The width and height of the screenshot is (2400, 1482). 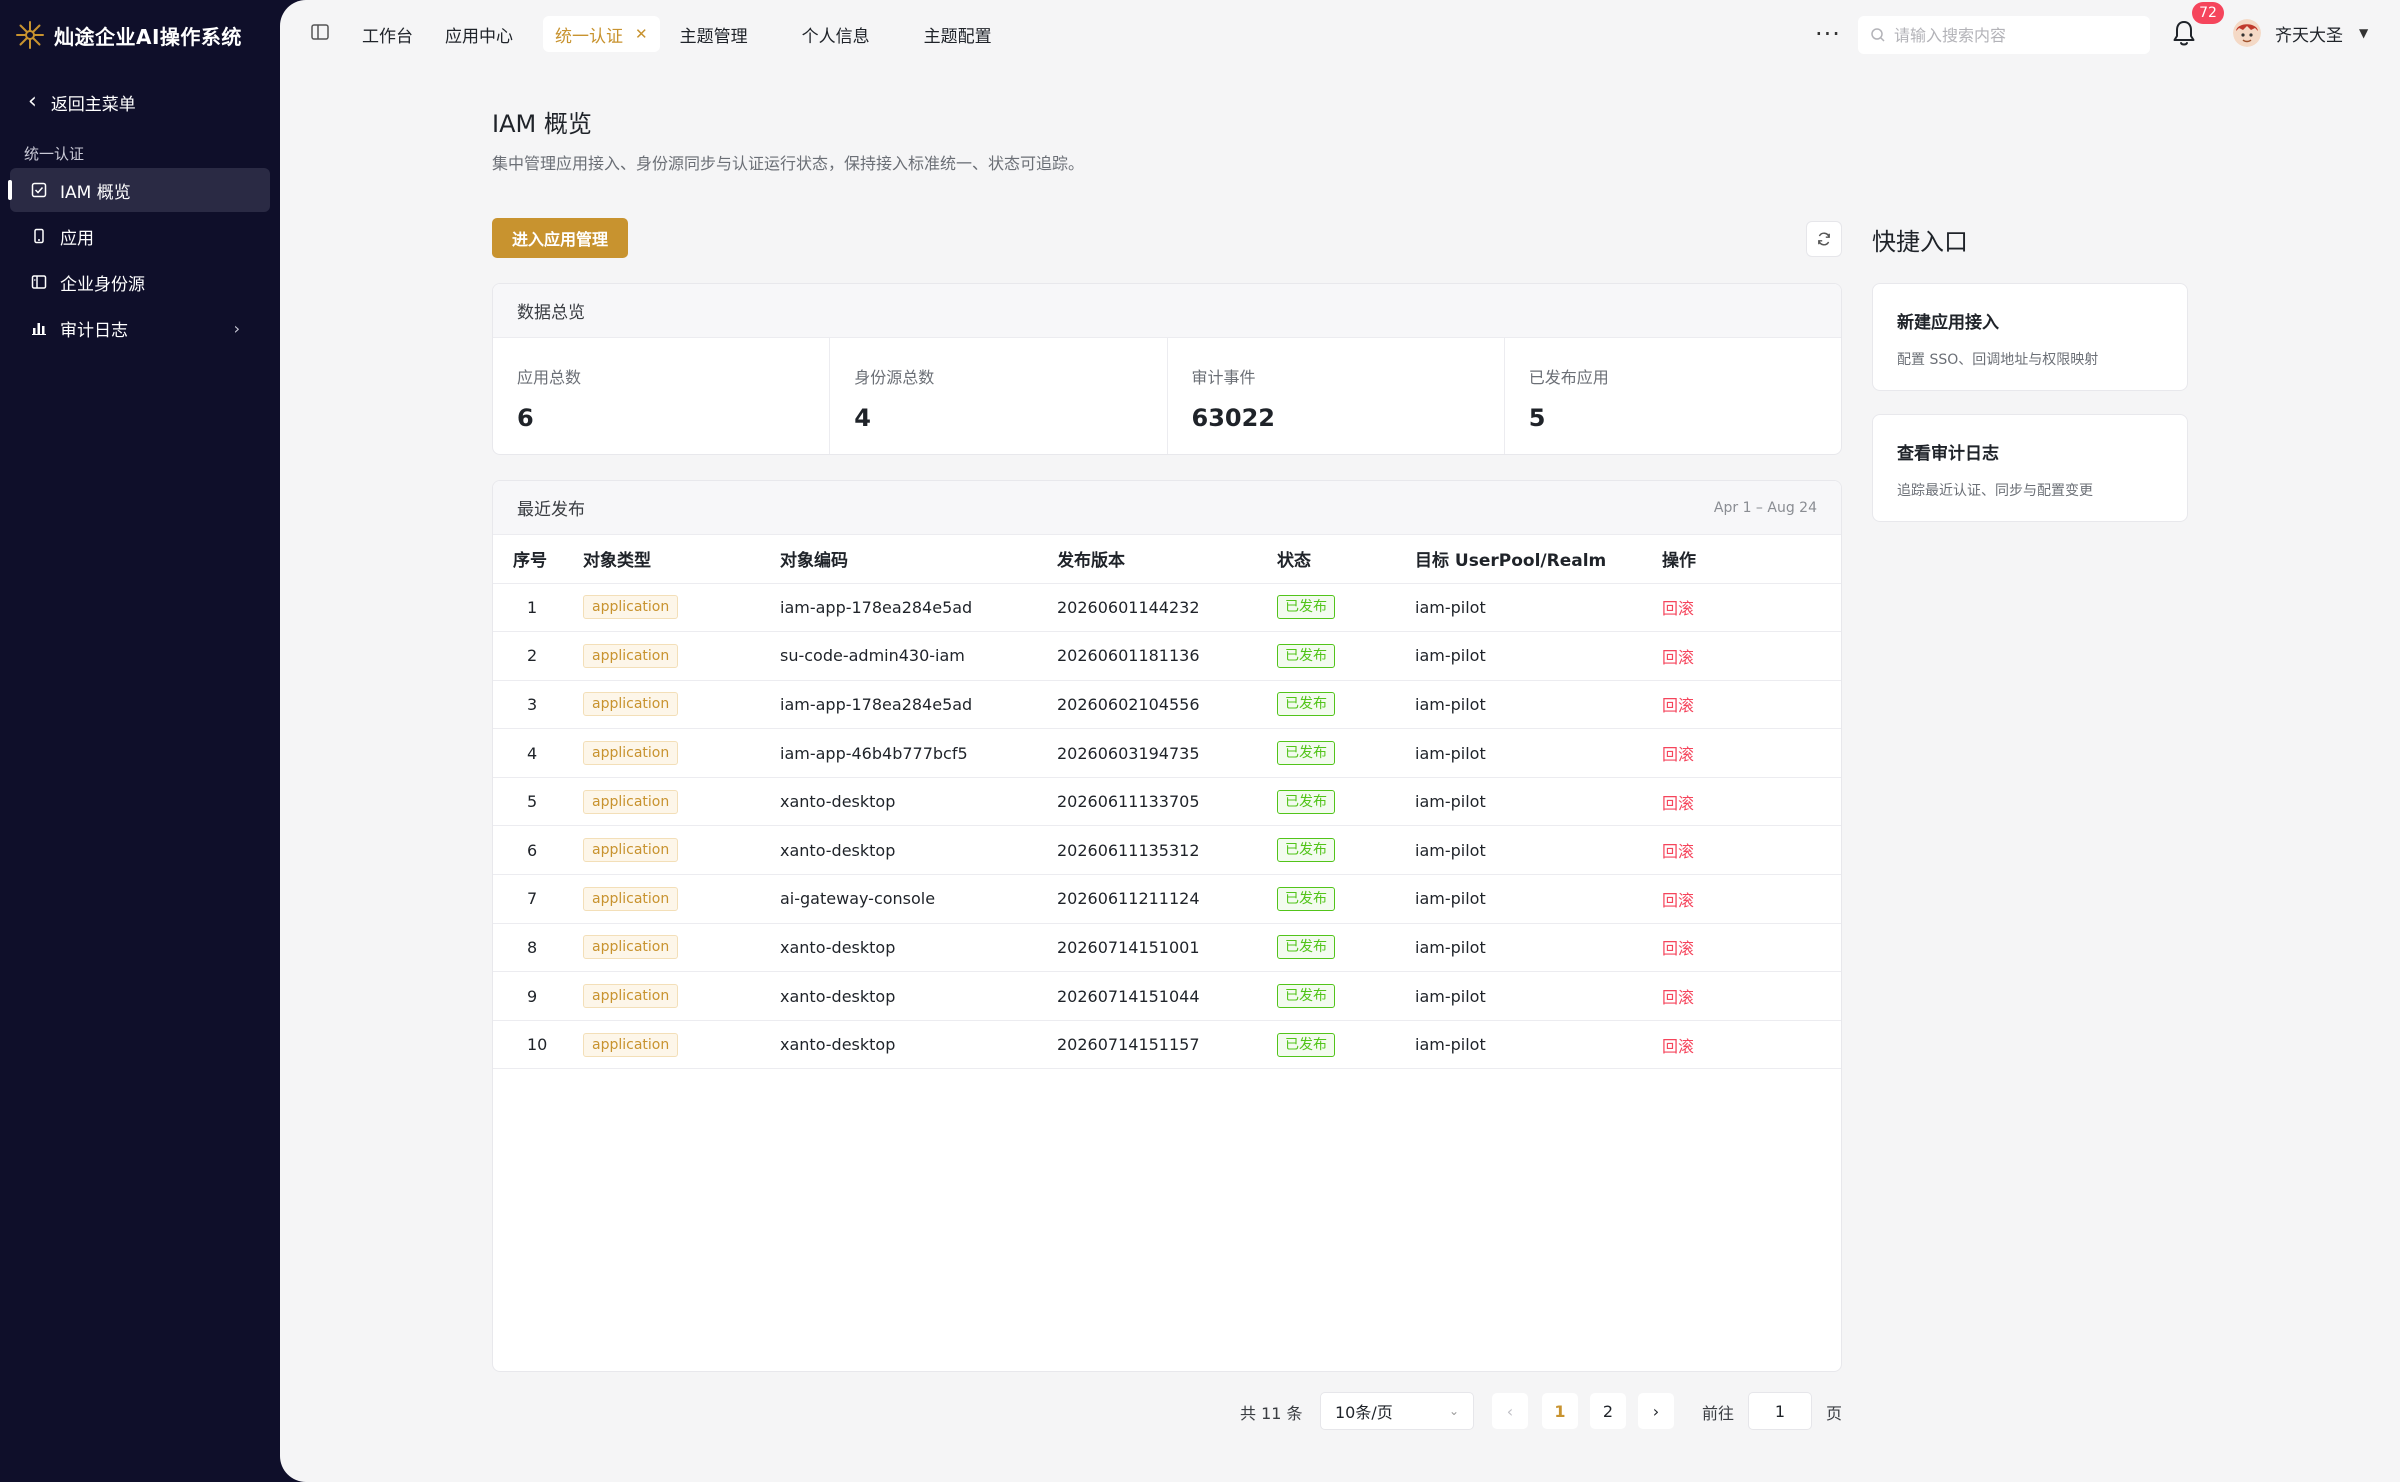 What do you see at coordinates (479, 34) in the screenshot?
I see `tab-app-center: 应用中心` at bounding box center [479, 34].